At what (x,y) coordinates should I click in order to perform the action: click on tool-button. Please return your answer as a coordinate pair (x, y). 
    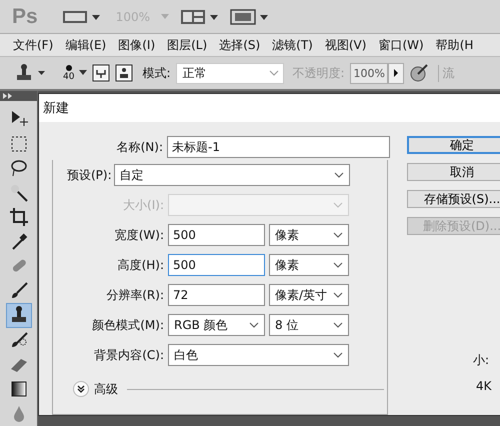
    Looking at the image, I should click on (19, 315).